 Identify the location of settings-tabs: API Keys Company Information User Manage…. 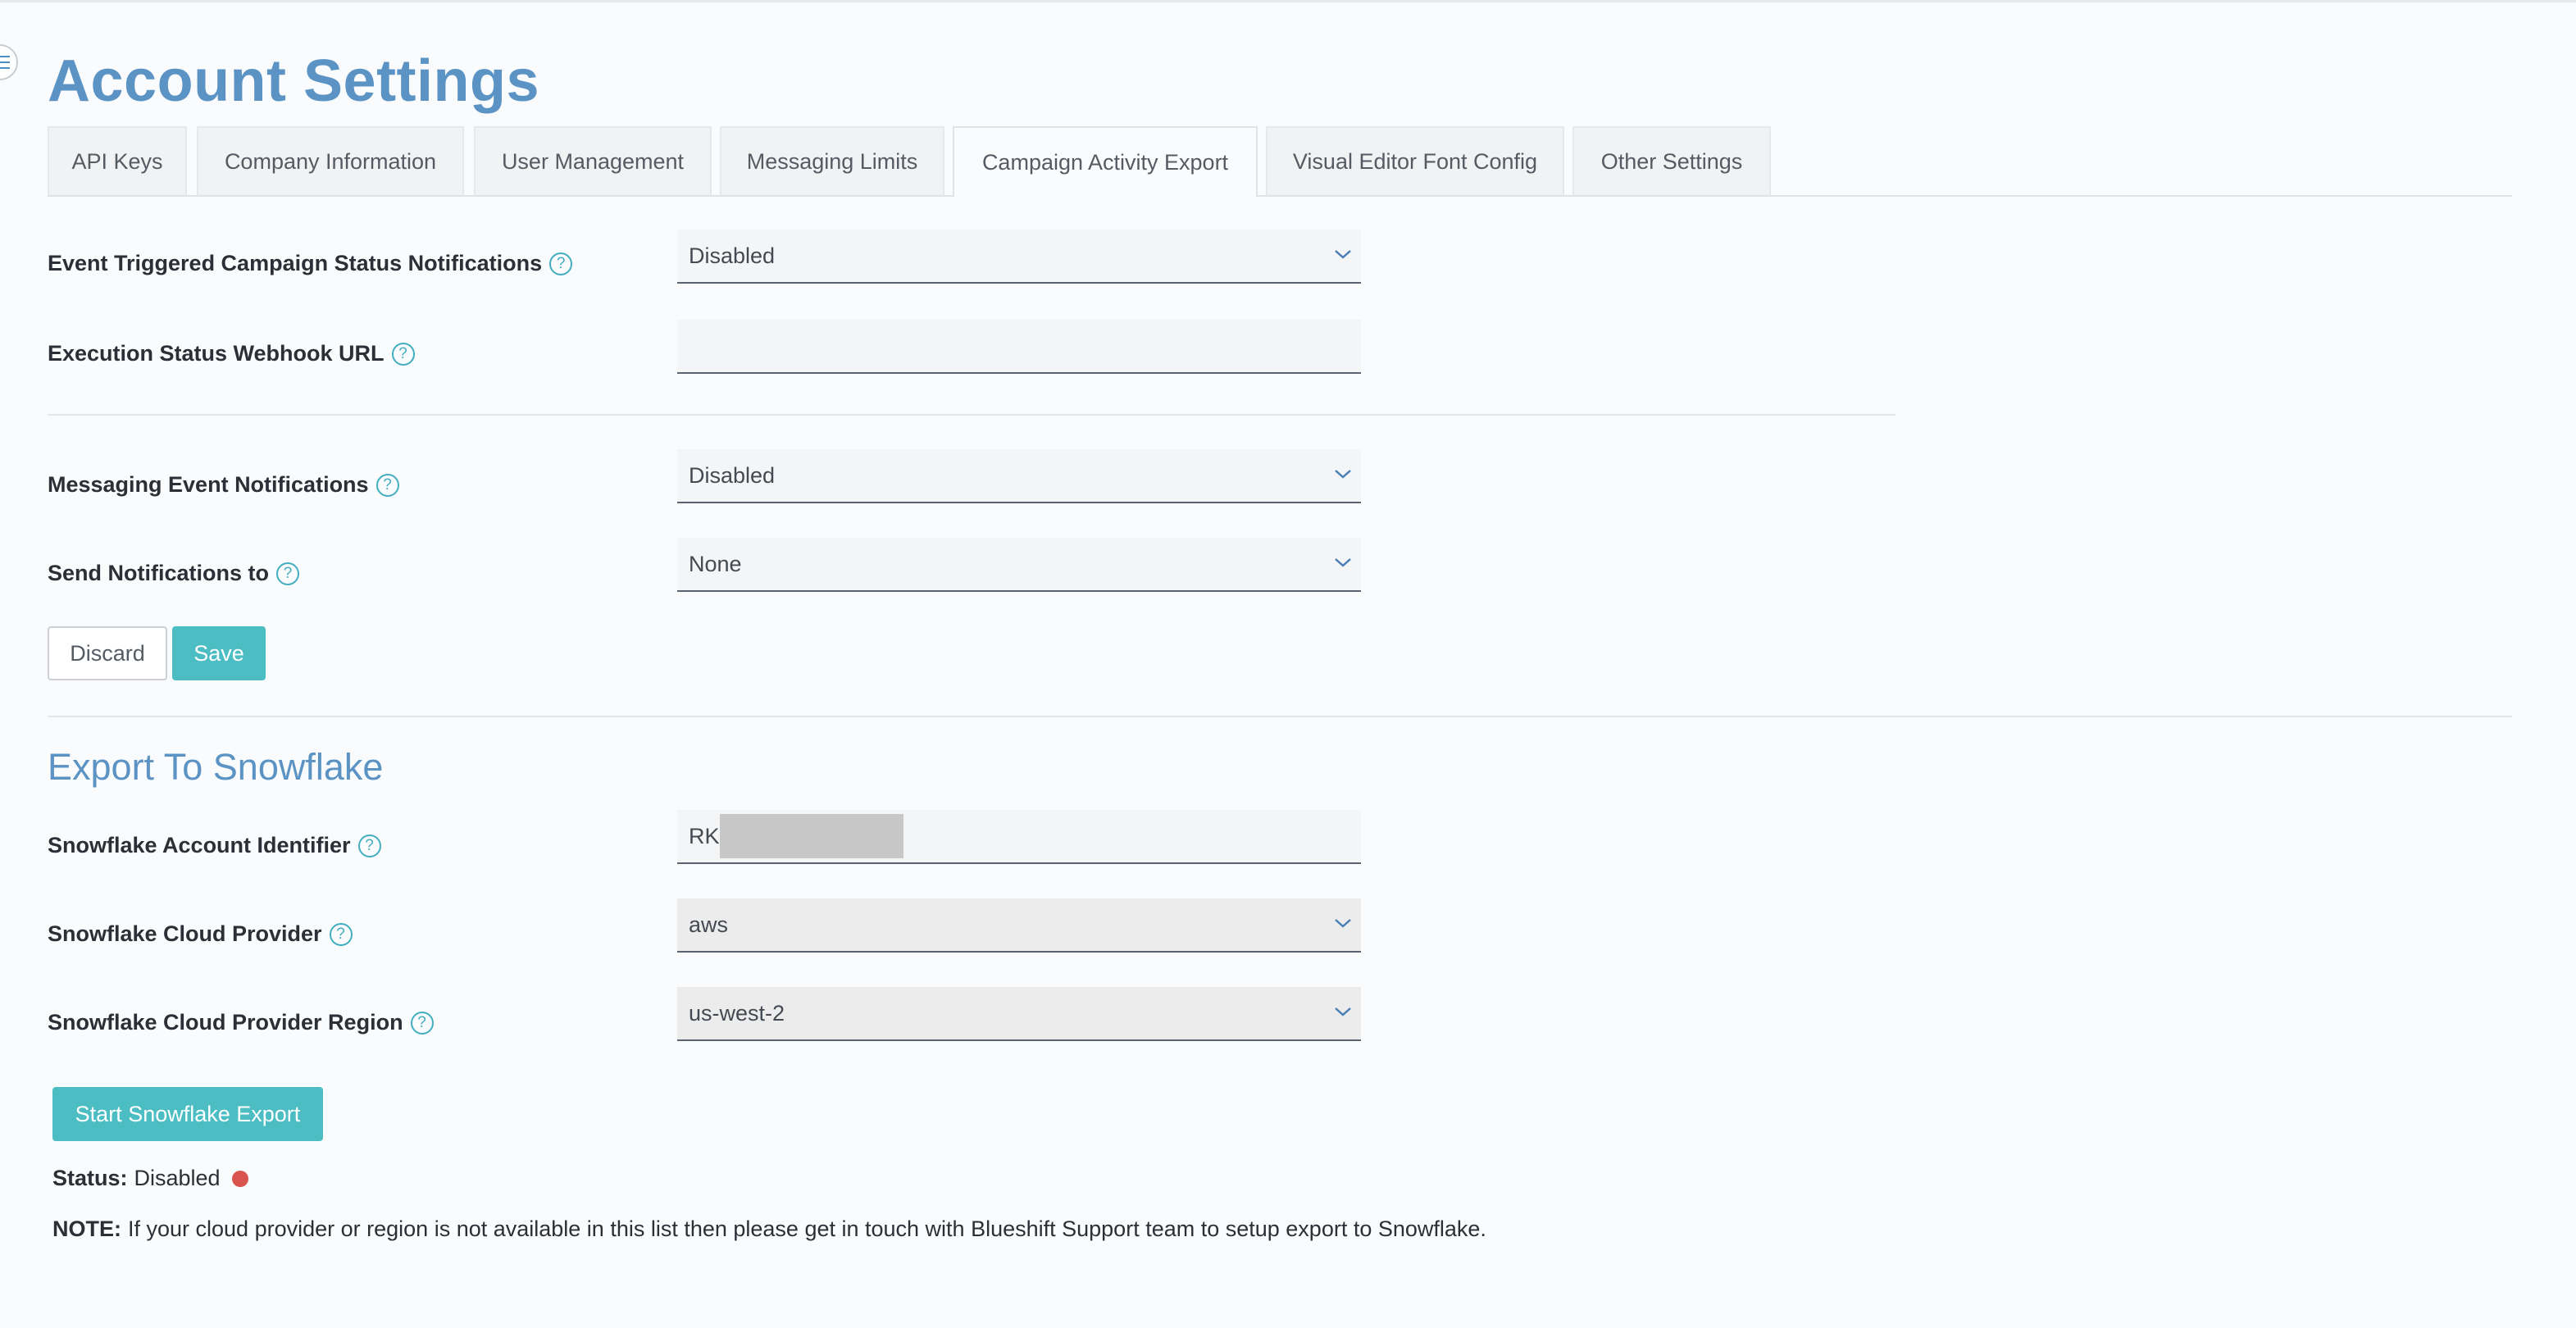
(1280, 161).